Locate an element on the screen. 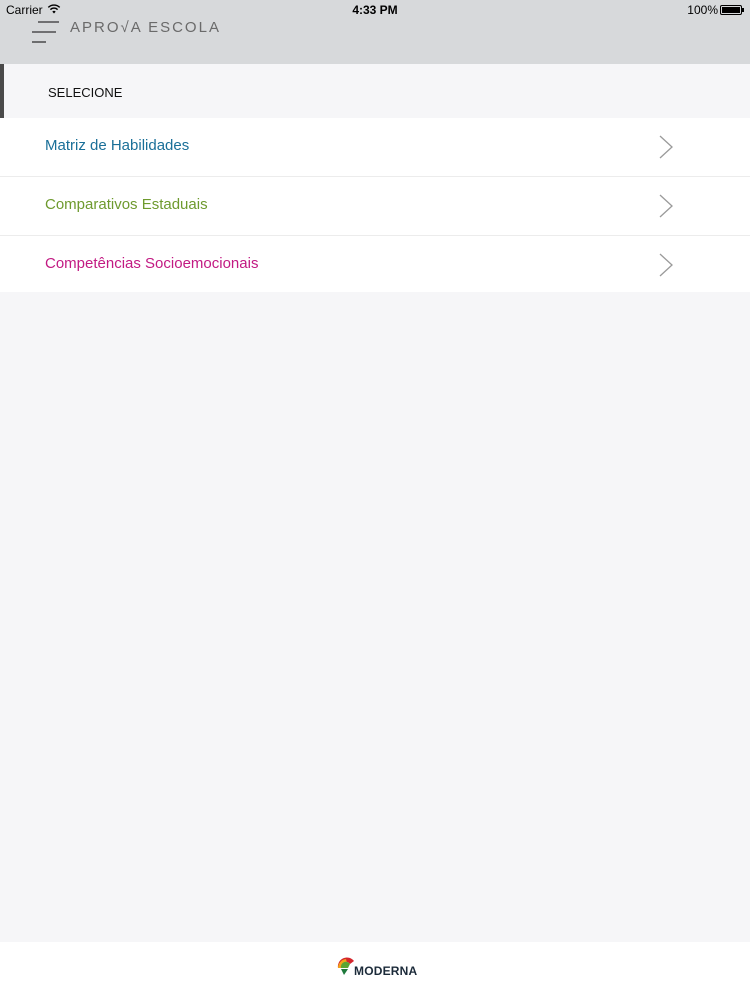 The width and height of the screenshot is (750, 1000). list-item-label: Comparativos Estaduais is located at coordinates (126, 204).